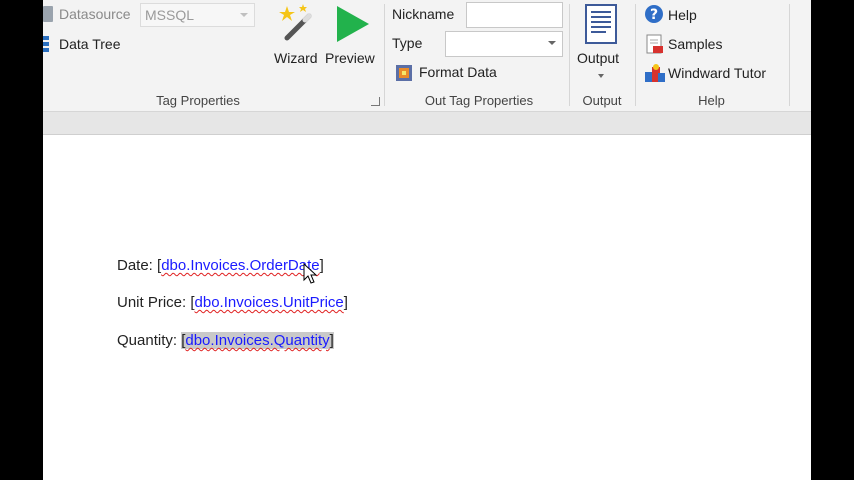  Describe the element at coordinates (46, 44) in the screenshot. I see `data-tree-icon` at that location.